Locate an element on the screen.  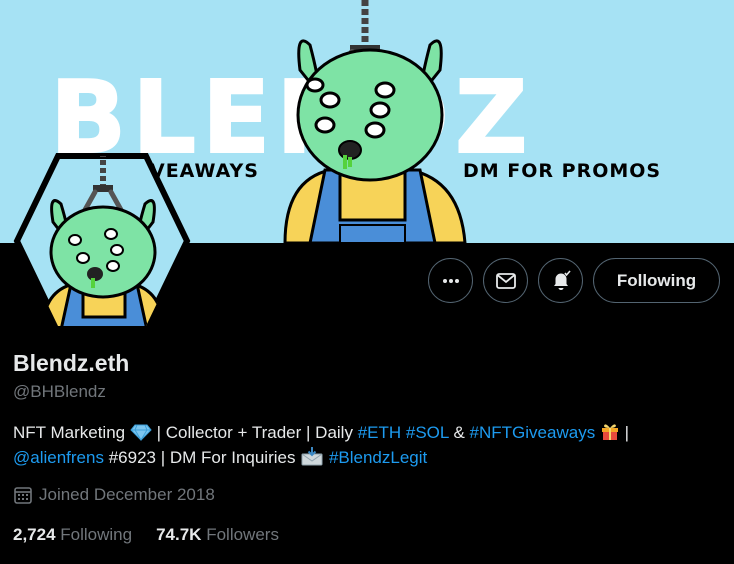
hashtag-eth: #ETH is located at coordinates (379, 432).